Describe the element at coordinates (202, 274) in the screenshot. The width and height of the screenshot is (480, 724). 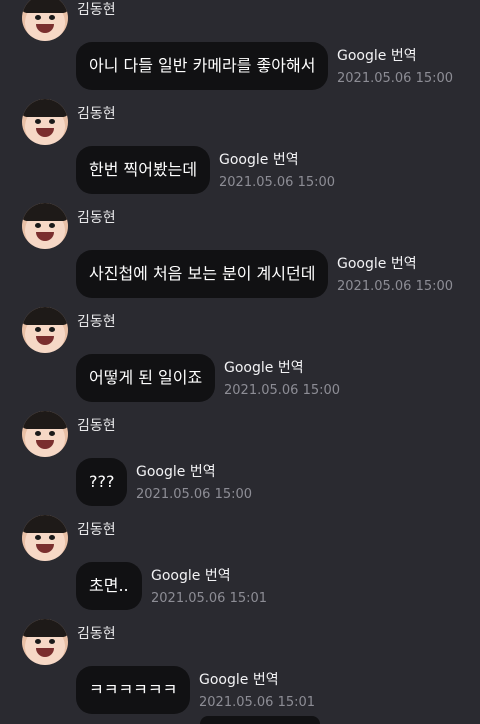
I see `message-bubble: 사진첩에 처음 보는 분이 계시던데` at that location.